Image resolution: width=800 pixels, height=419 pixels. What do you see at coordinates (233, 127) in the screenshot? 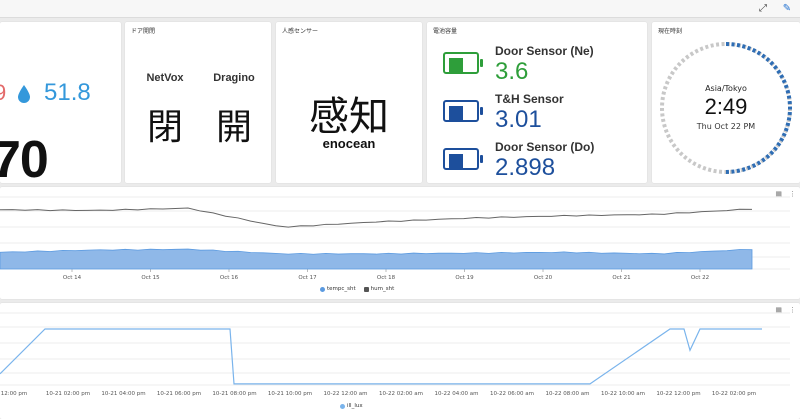
I see `door-state: 開` at bounding box center [233, 127].